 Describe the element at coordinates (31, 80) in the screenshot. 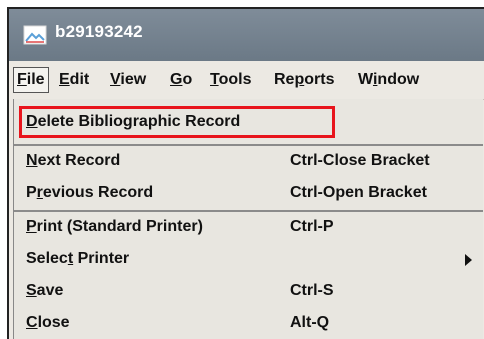

I see `menu-file: File` at that location.